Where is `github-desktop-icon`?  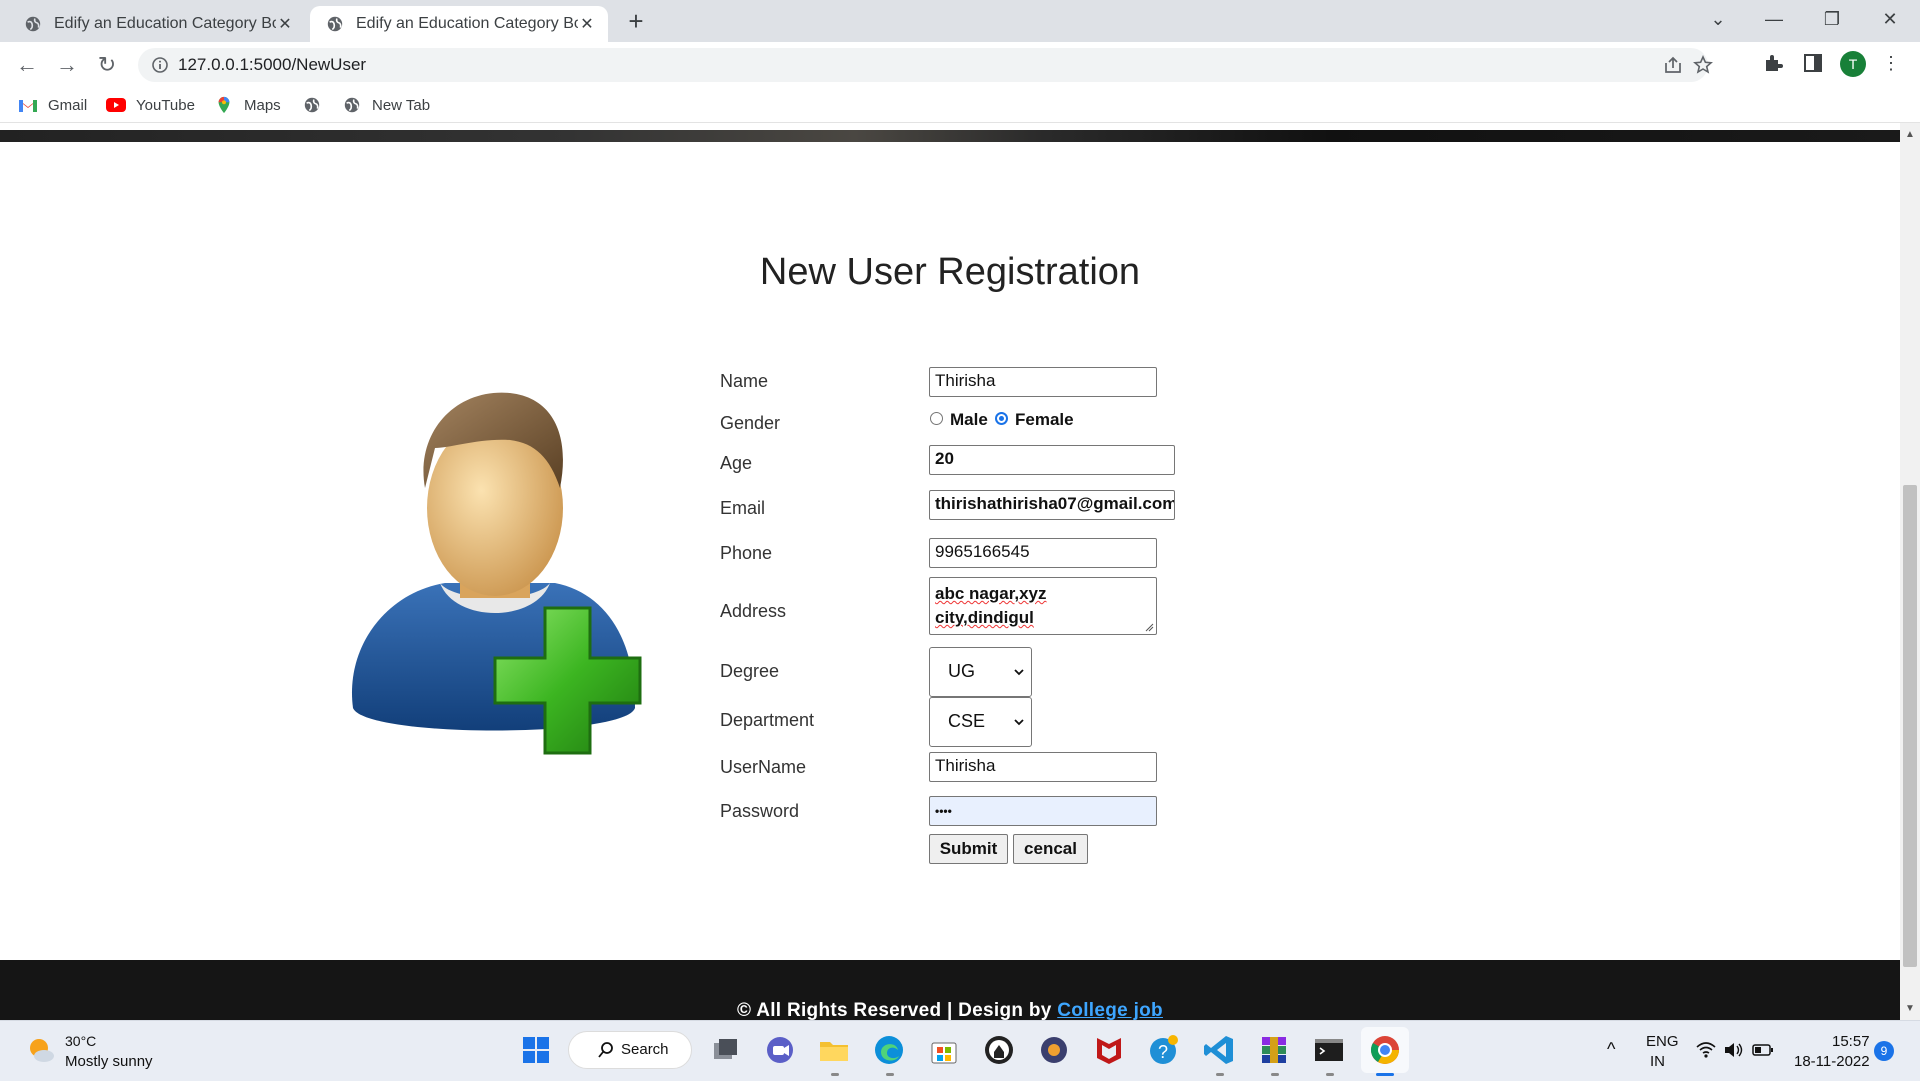 github-desktop-icon is located at coordinates (999, 1050).